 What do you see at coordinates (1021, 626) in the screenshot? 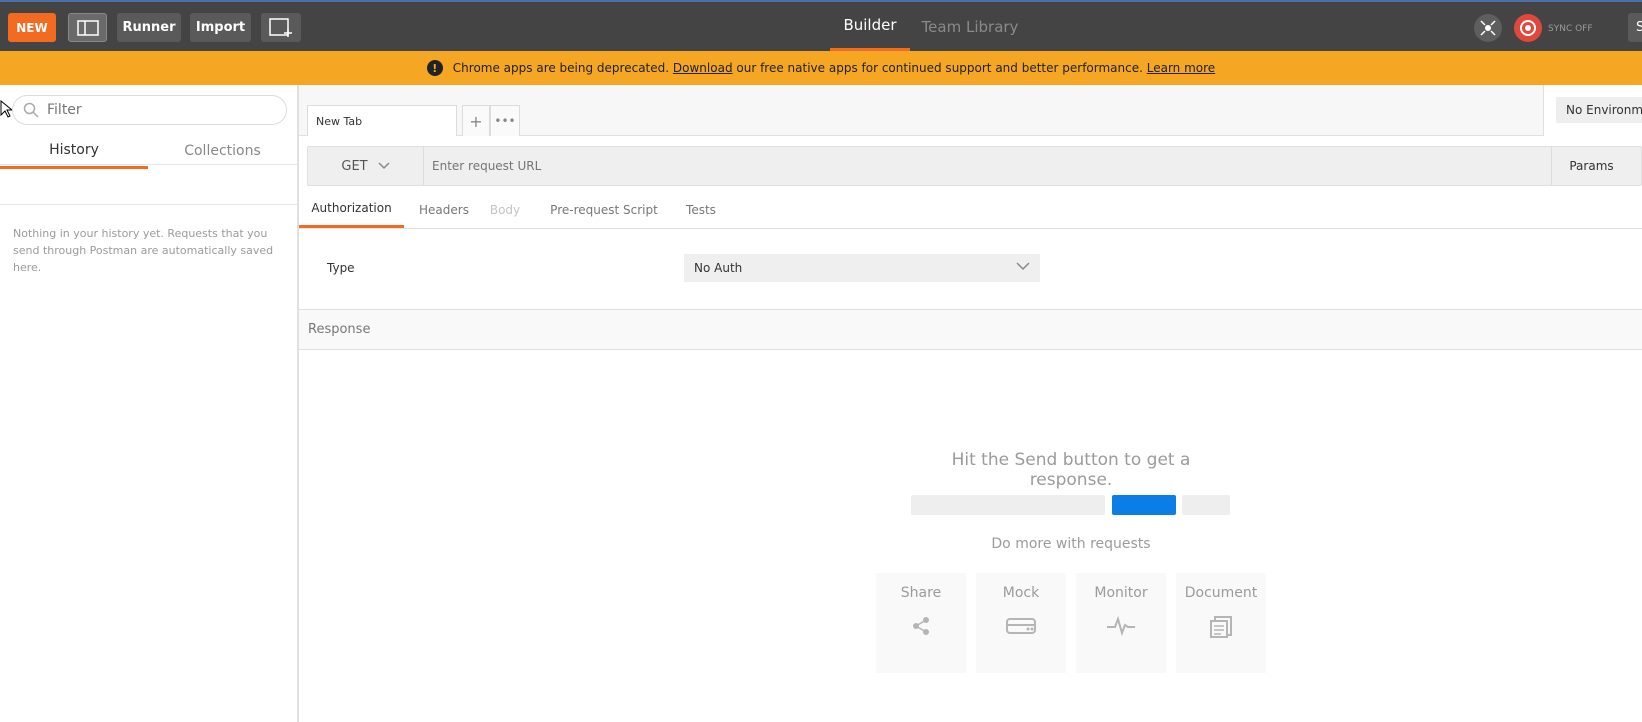
I see `mock-server-icon` at bounding box center [1021, 626].